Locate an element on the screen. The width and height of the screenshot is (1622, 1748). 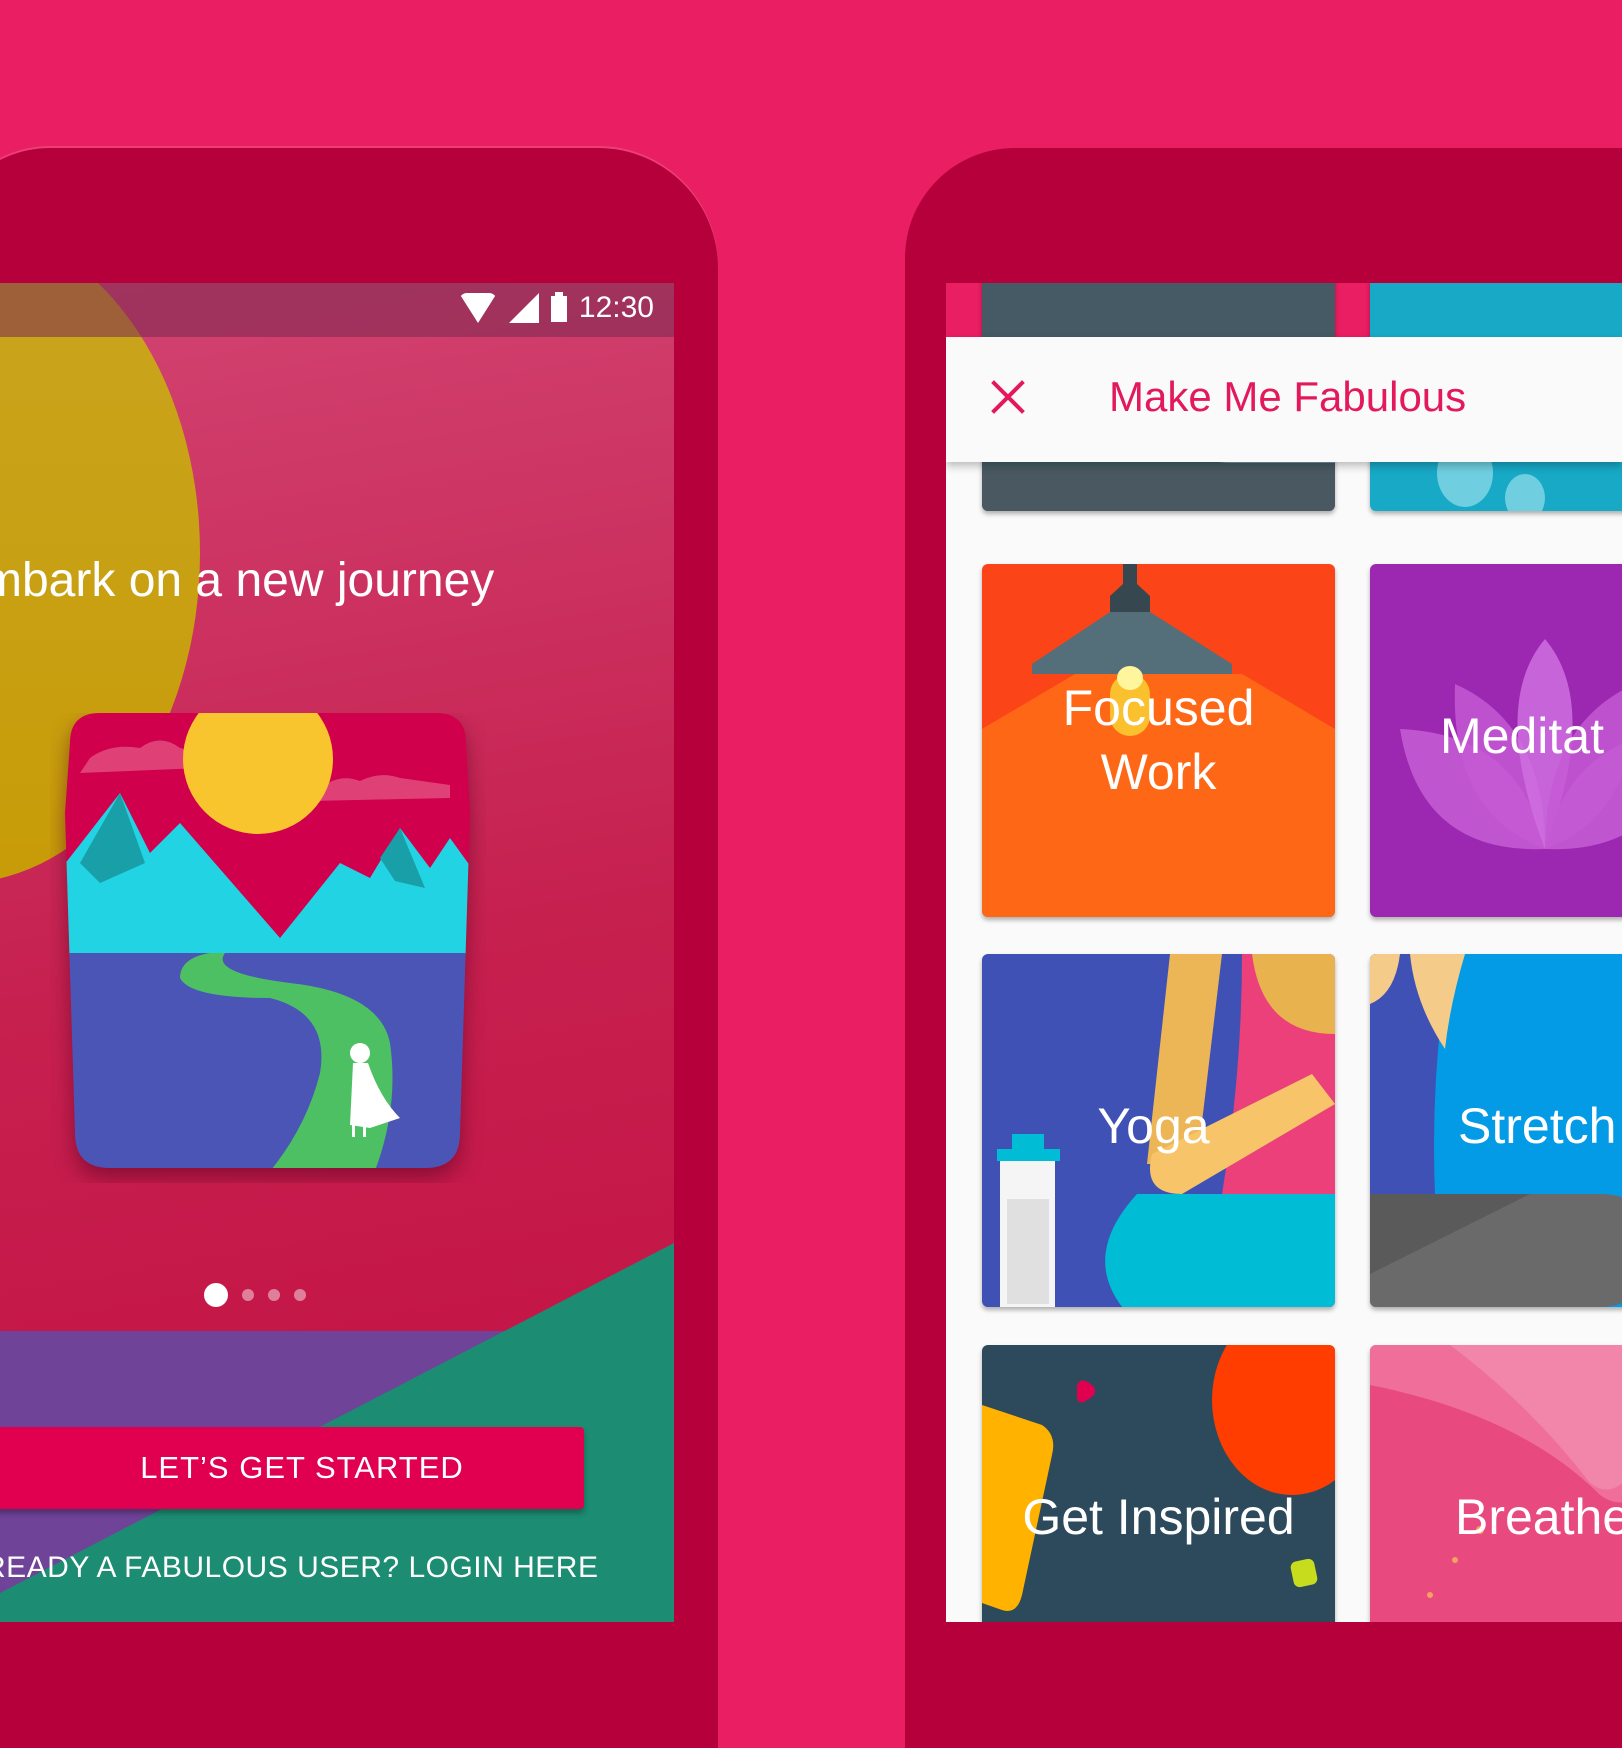
status-bar: 12:30 is located at coordinates (337, 310).